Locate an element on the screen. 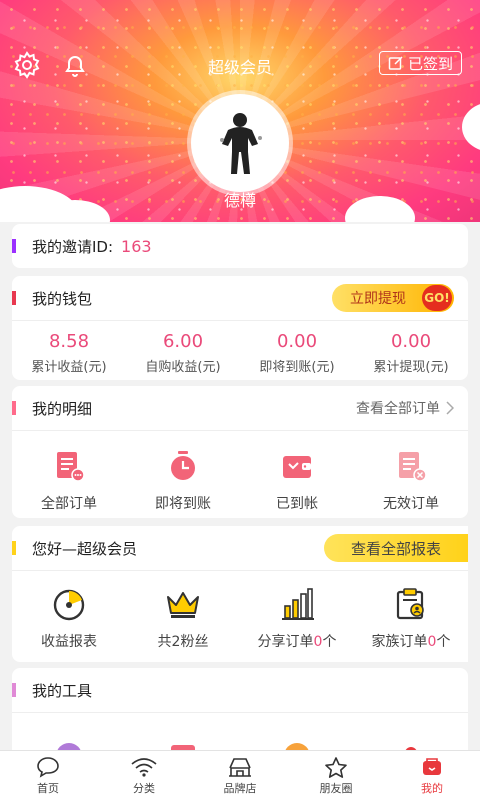 The image size is (480, 800). avatar-image is located at coordinates (241, 143).